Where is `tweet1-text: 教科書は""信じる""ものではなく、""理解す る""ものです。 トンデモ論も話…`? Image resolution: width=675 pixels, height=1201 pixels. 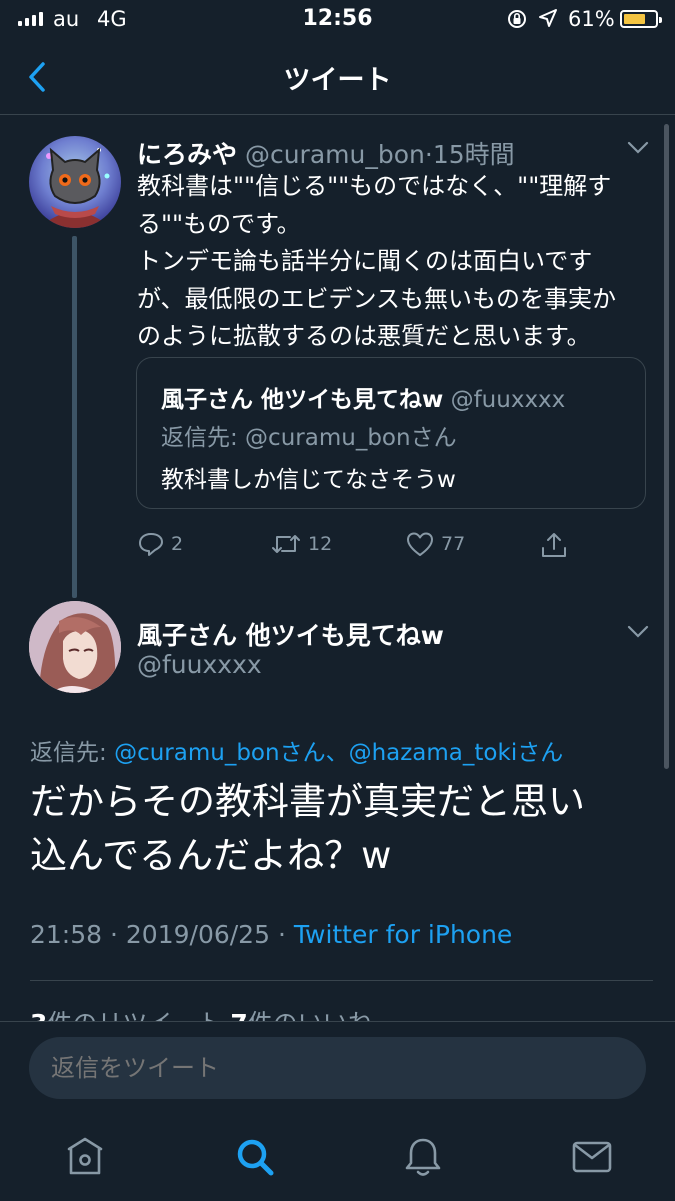
tweet1-text: 教科書は""信じる""ものではなく、""理解す る""ものです。 トンデモ論も話… is located at coordinates (397, 262).